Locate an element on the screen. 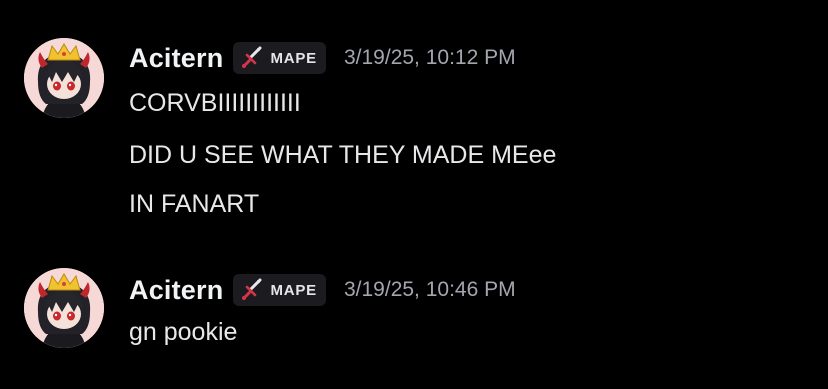 This screenshot has width=828, height=389. message-line: CORVBIIIIIIIIIIII is located at coordinates (215, 103).